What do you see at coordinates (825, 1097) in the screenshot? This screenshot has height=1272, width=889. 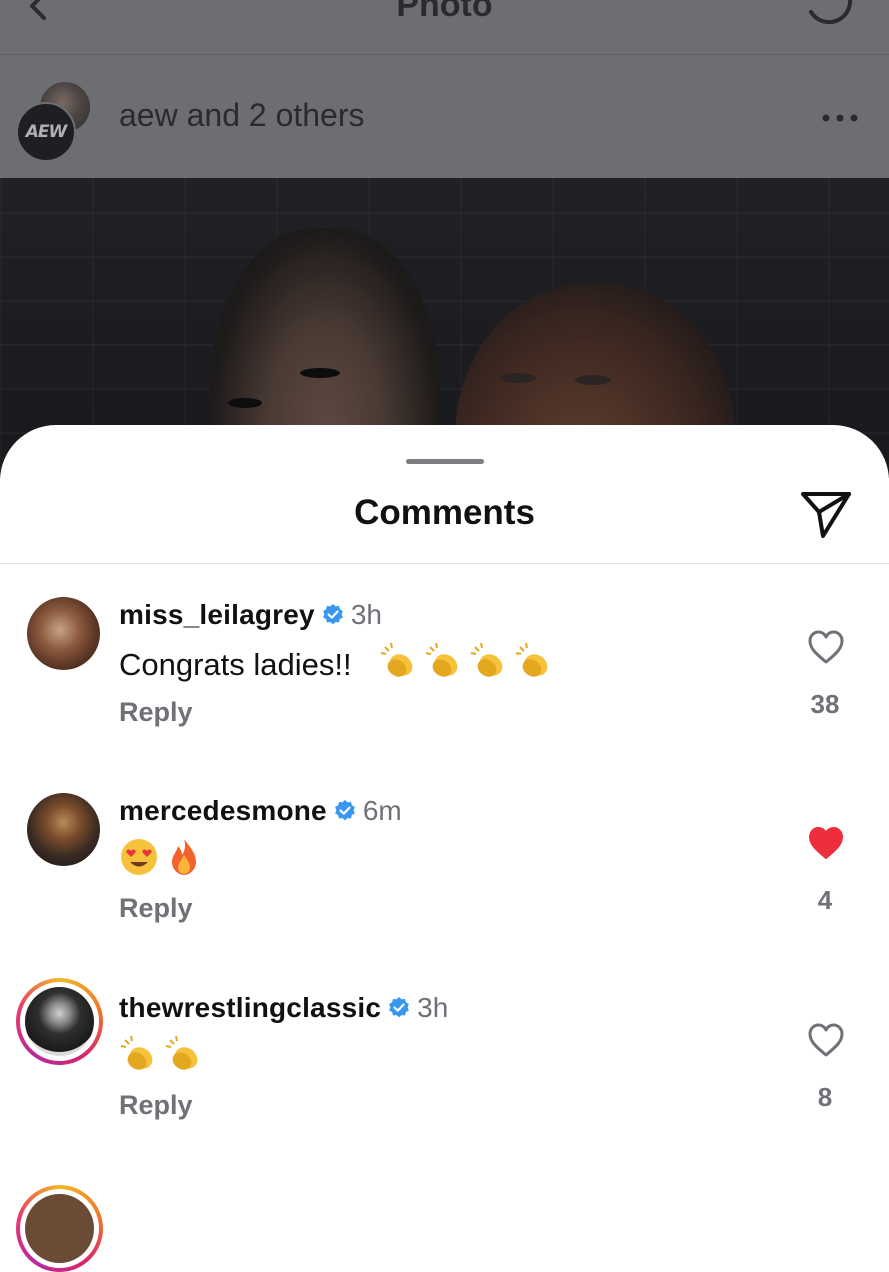 I see `like-count: 8` at bounding box center [825, 1097].